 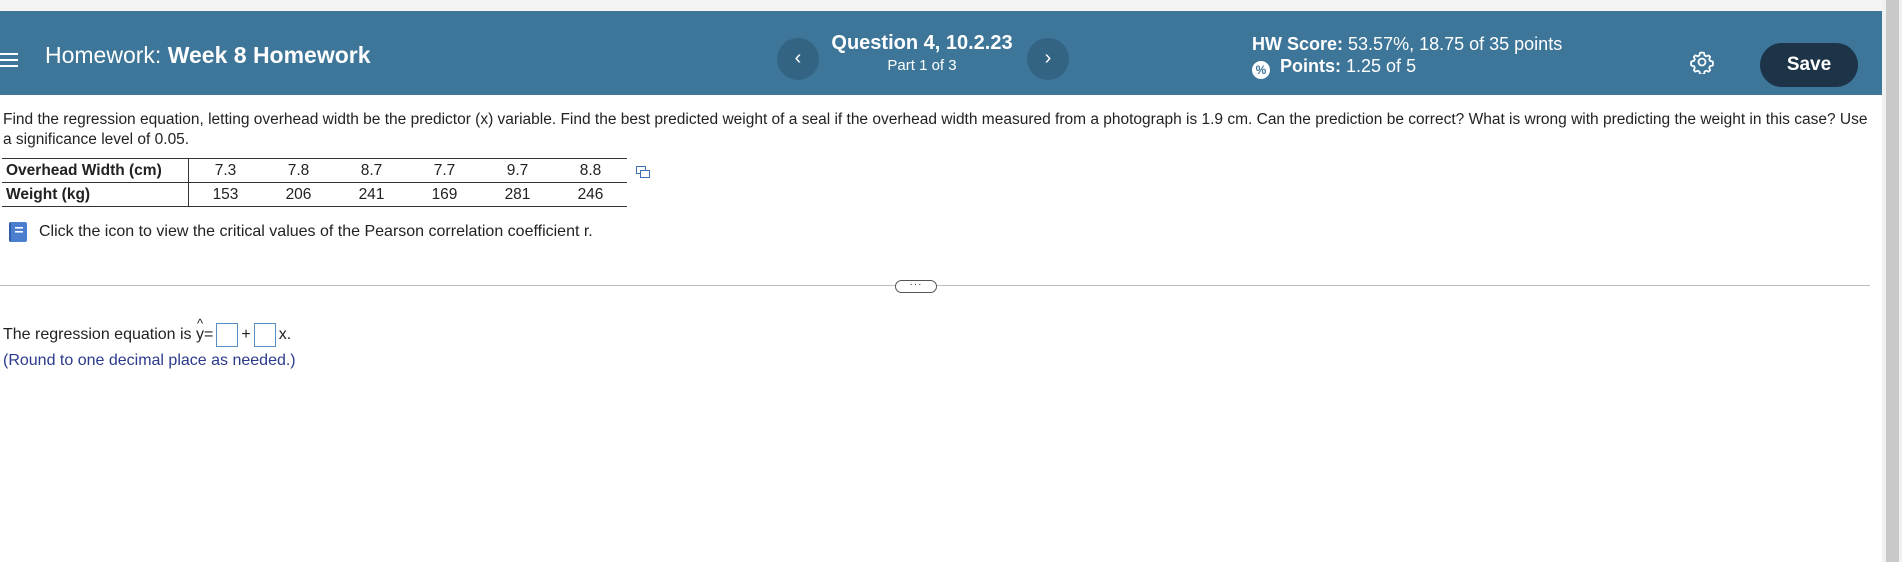 I want to click on table-cell: 169, so click(x=444, y=194).